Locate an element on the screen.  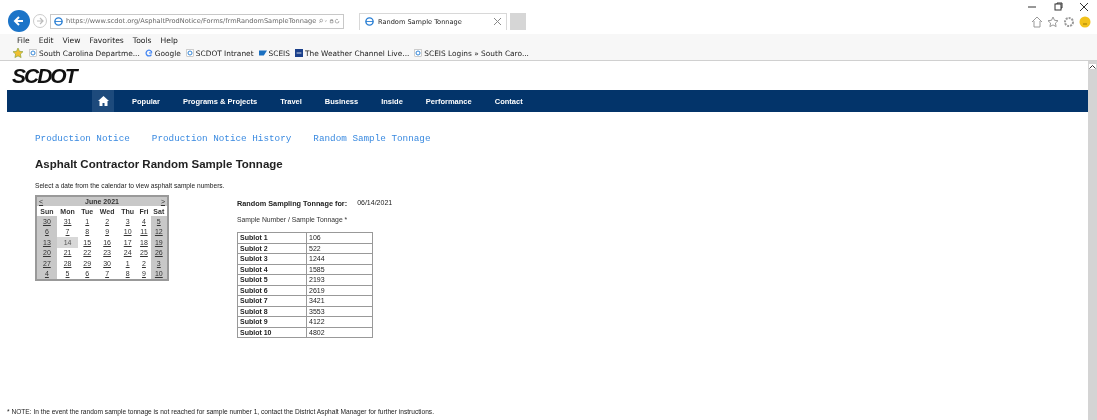
favorites-star-icon is located at coordinates (18, 53).